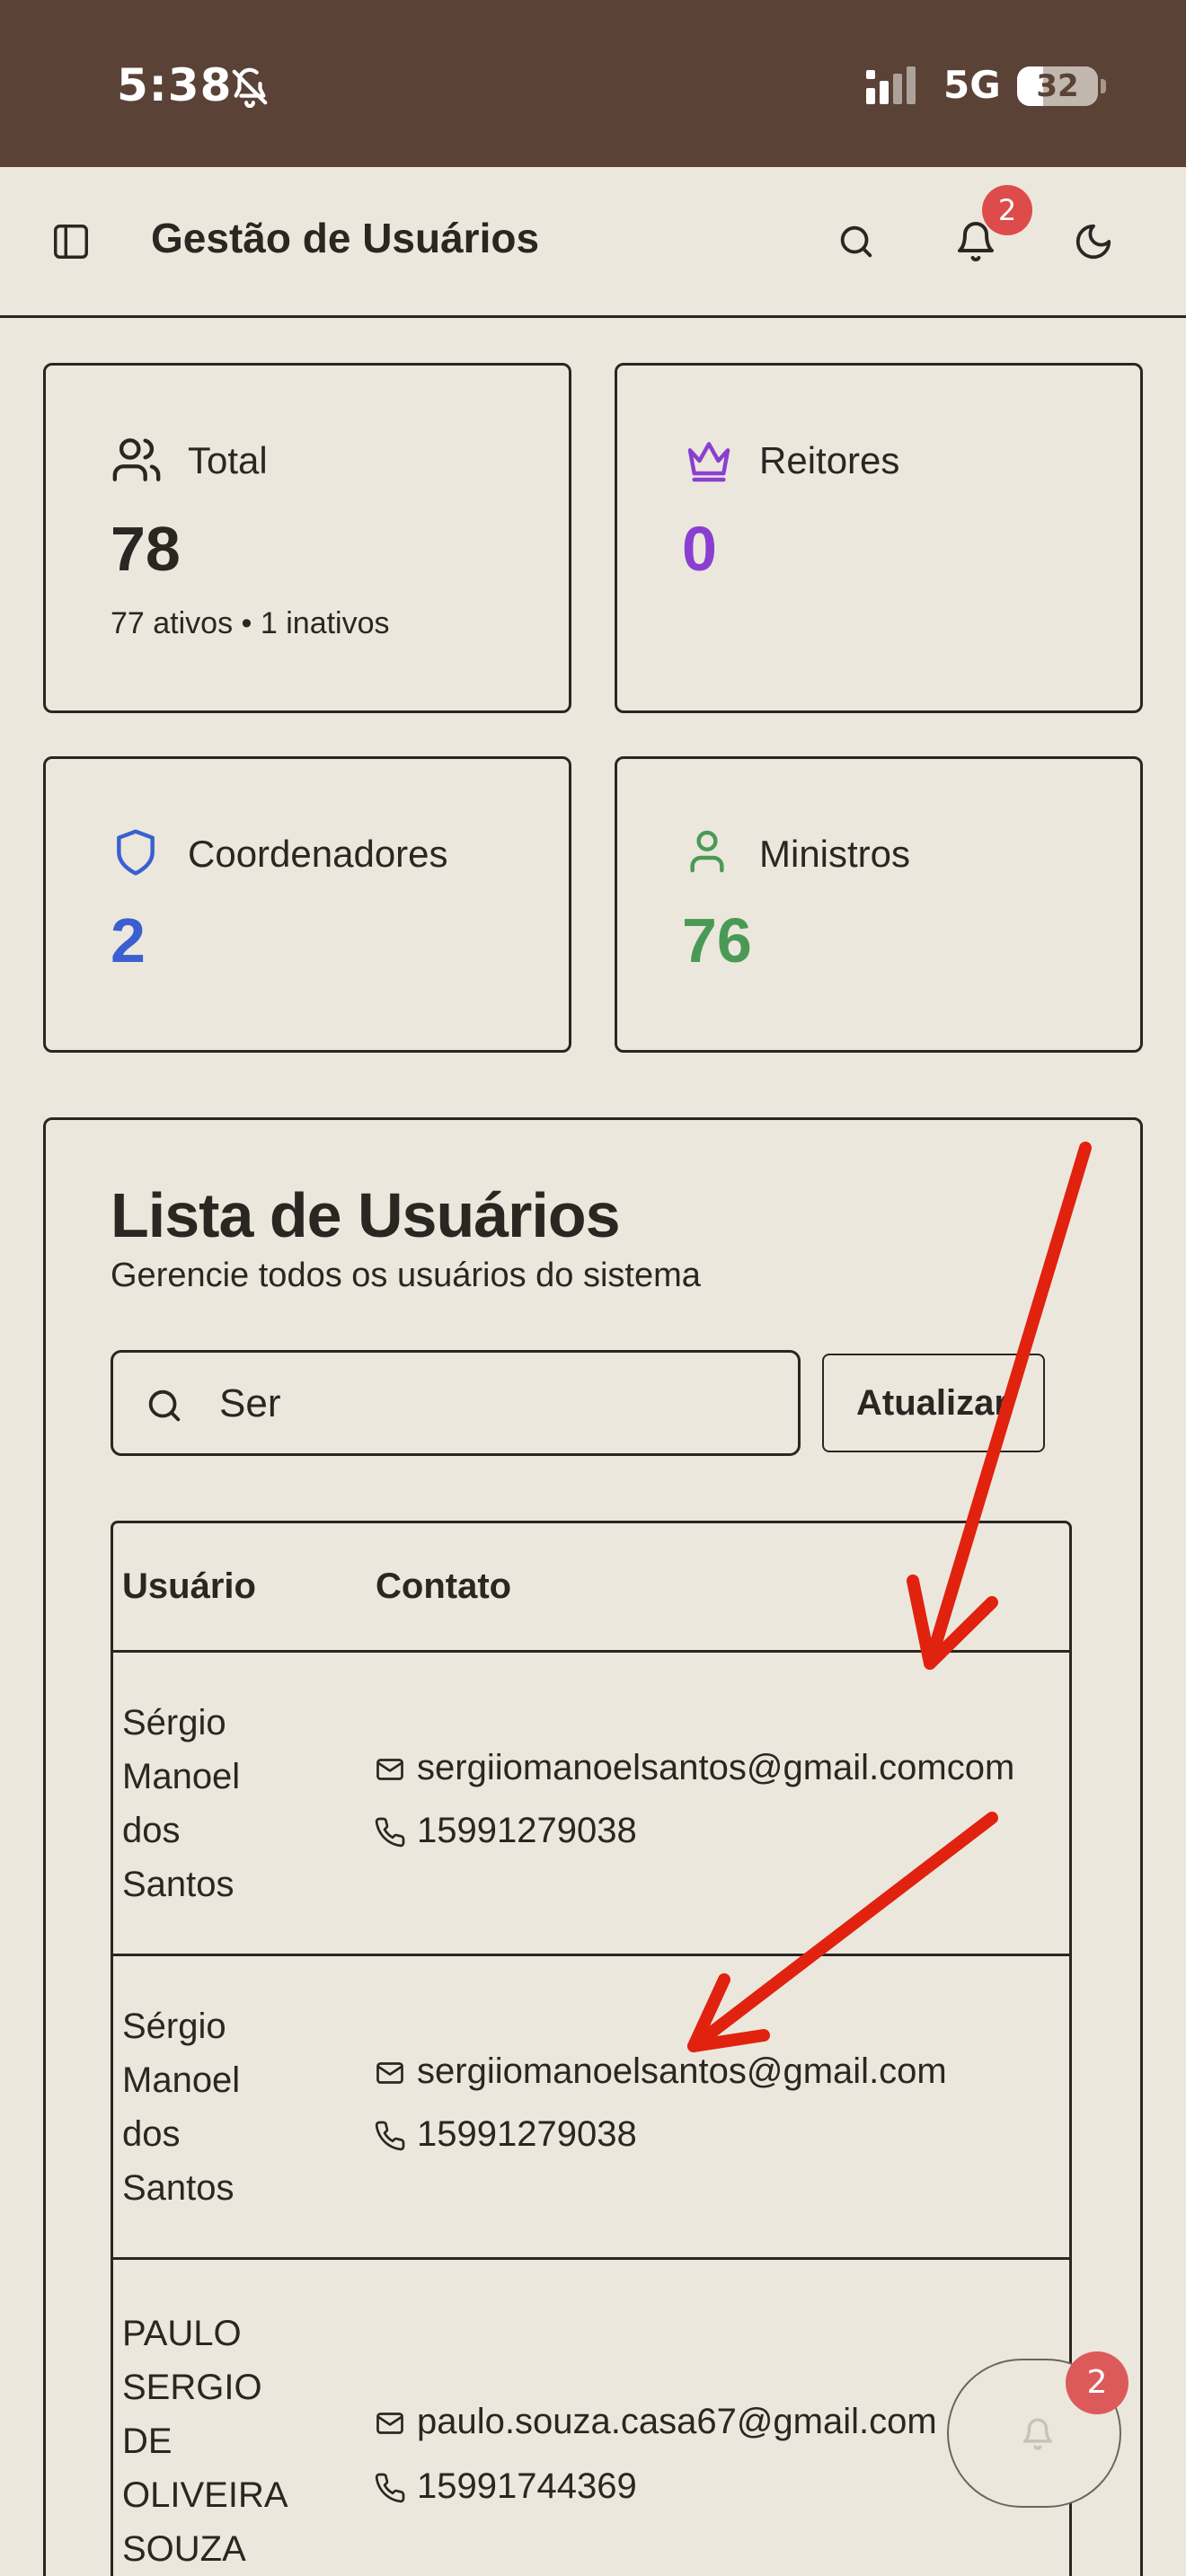 The image size is (1186, 2576). What do you see at coordinates (184, 2549) in the screenshot?
I see `user-name-line: SOUZA` at bounding box center [184, 2549].